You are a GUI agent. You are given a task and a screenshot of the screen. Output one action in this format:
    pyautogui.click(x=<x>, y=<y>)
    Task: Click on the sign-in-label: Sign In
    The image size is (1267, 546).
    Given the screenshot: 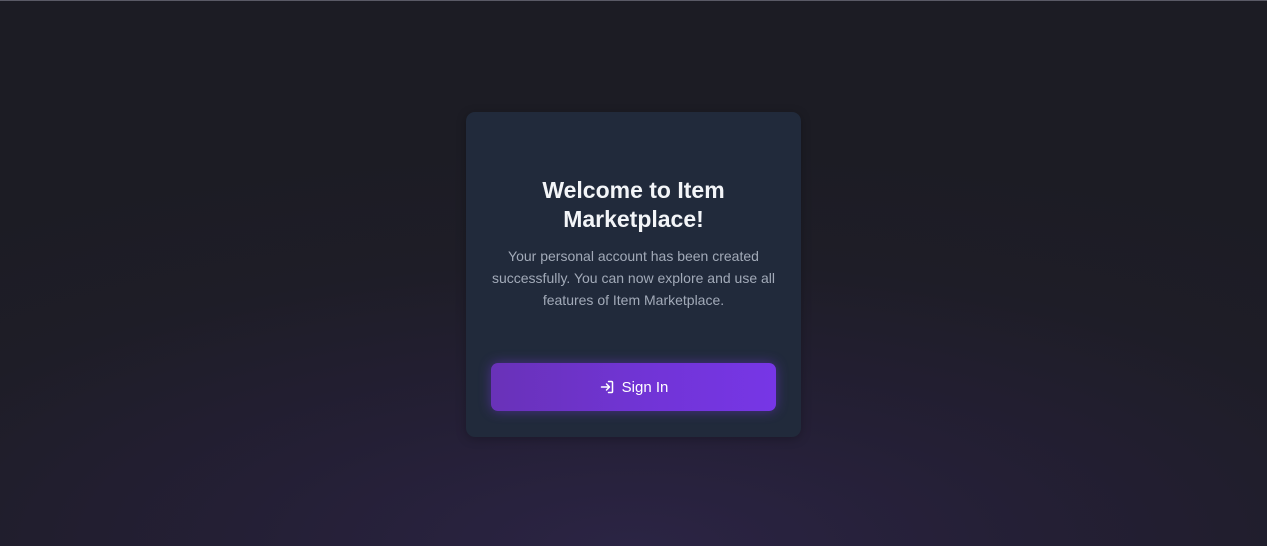 What is the action you would take?
    pyautogui.click(x=645, y=387)
    